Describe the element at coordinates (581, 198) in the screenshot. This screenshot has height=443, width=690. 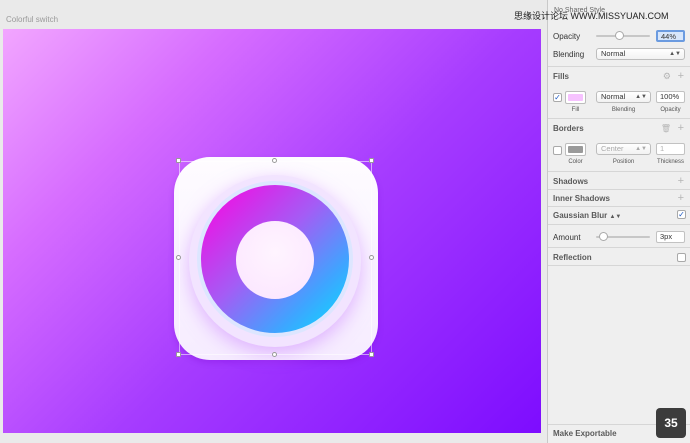
I see `inner-shadows-title: Inner Shadows` at that location.